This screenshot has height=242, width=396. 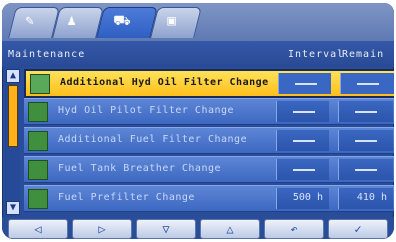 I want to click on list-item: Fuel Tank Breather Change, so click(x=209, y=169).